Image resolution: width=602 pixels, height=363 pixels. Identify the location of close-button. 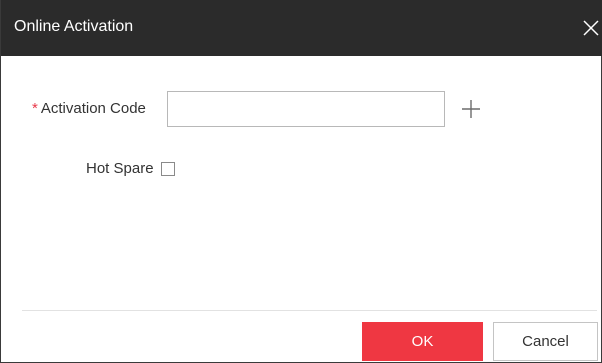
(590, 28).